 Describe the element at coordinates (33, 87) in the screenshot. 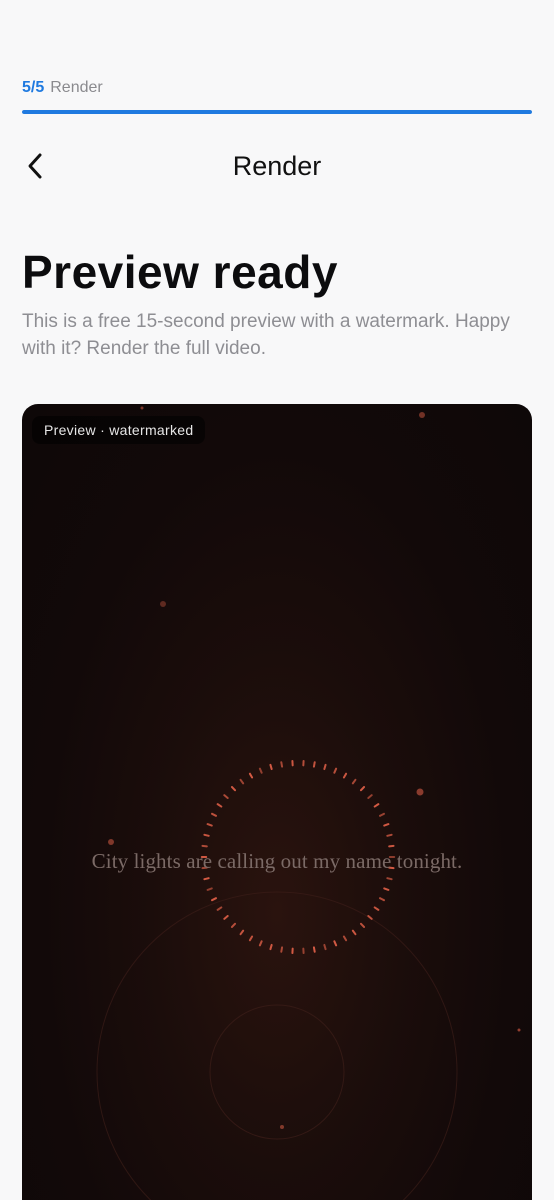

I see `step-number: 5/5` at that location.